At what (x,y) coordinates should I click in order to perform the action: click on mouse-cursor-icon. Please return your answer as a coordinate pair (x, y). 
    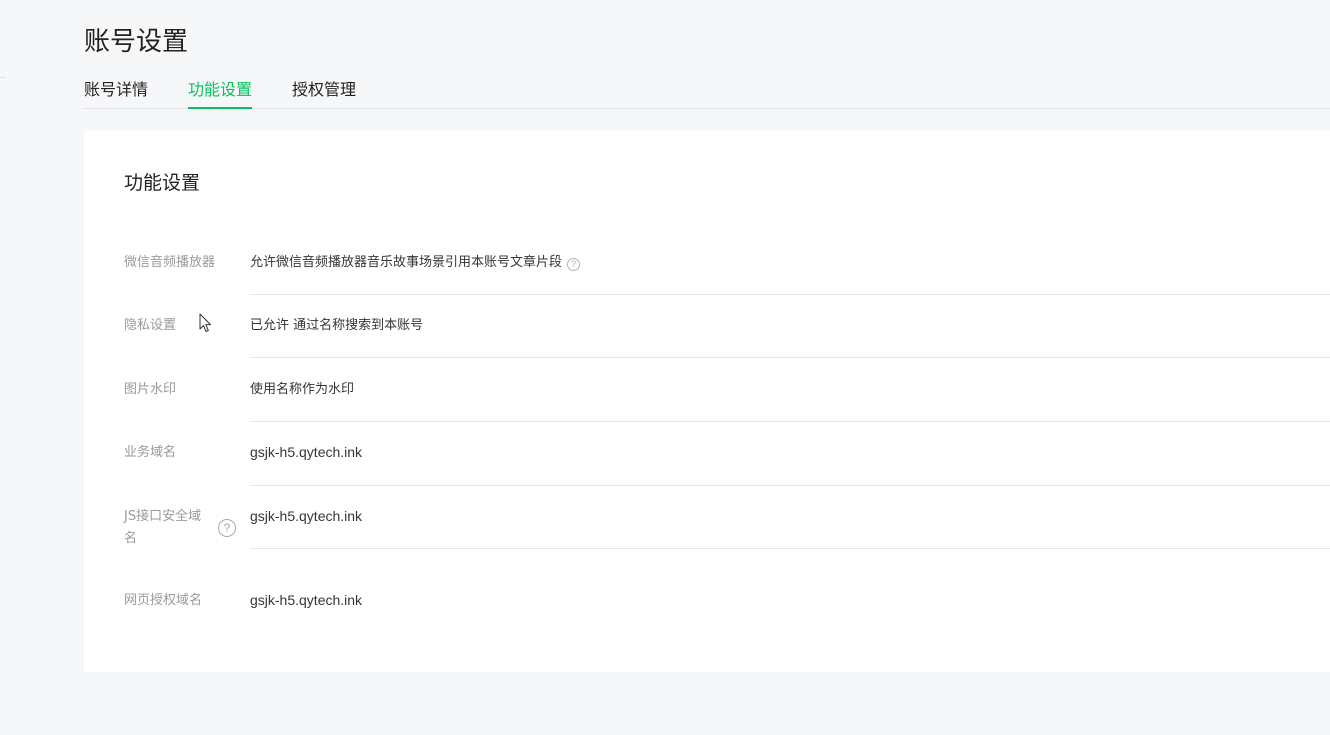
    Looking at the image, I should click on (205, 322).